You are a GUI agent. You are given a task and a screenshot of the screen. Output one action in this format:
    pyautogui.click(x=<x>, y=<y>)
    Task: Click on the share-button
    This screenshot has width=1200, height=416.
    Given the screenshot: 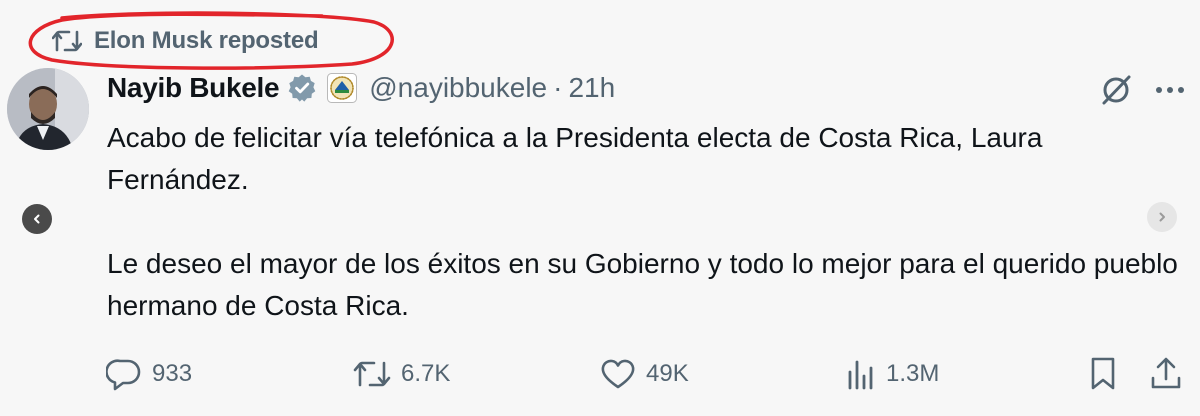 What is the action you would take?
    pyautogui.click(x=1166, y=374)
    